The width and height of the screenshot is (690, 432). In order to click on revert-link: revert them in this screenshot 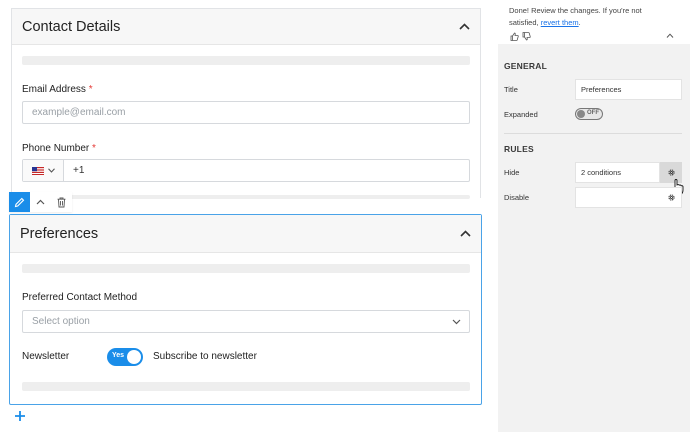, I will do `click(560, 22)`.